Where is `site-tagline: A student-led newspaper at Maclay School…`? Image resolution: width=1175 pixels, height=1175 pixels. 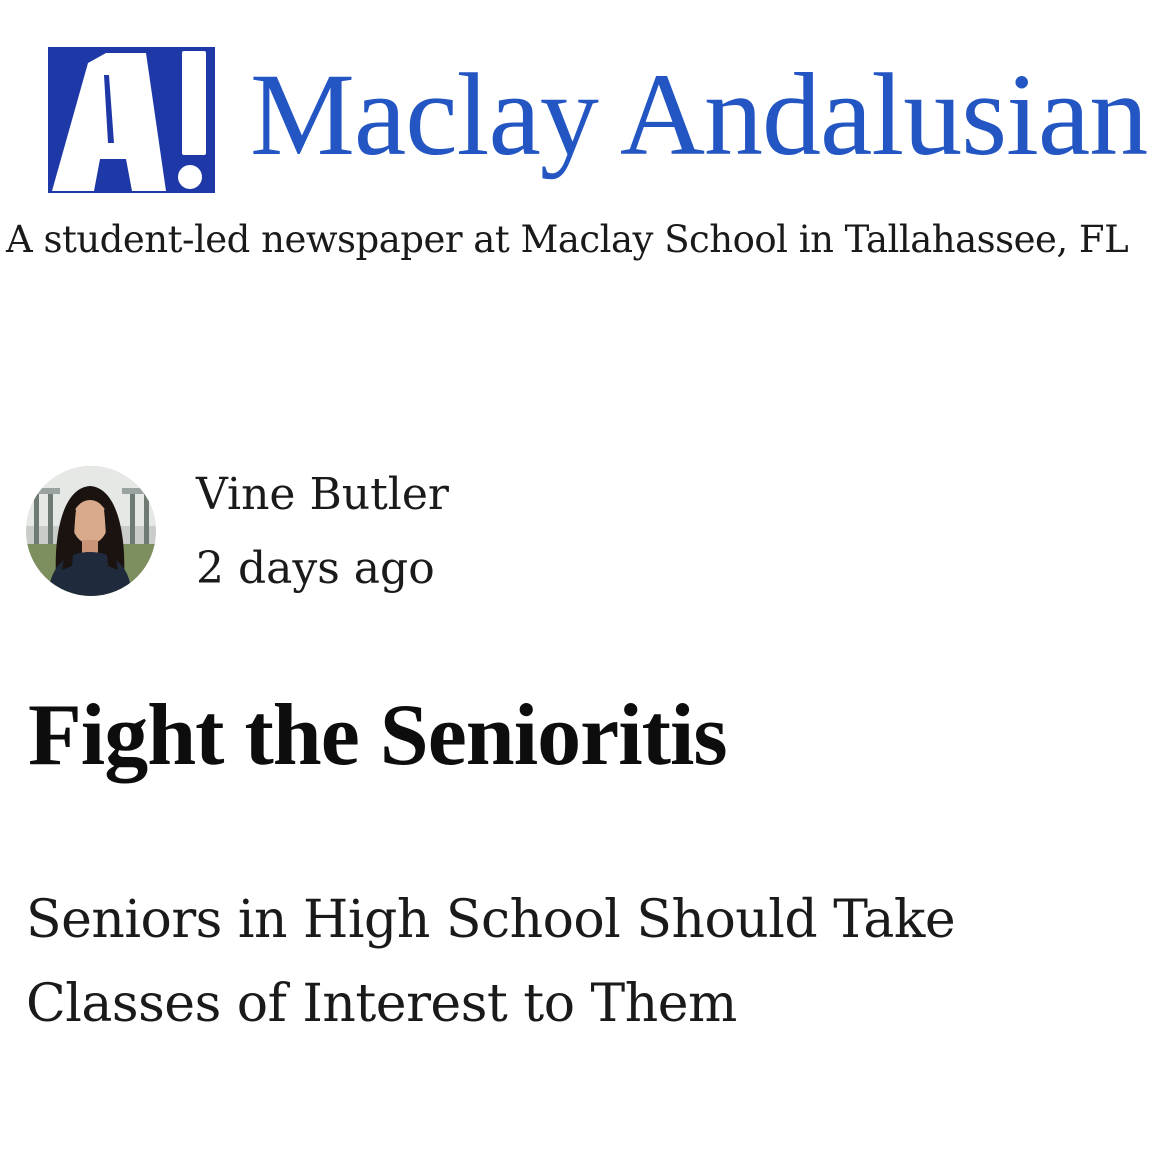 site-tagline: A student-led newspaper at Maclay School… is located at coordinates (567, 239).